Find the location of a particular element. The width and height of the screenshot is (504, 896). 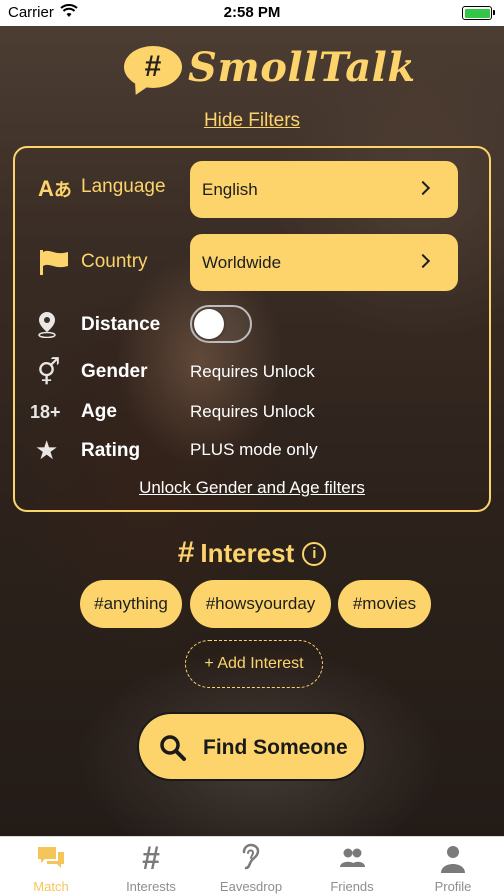

clock: 2:58 PM is located at coordinates (252, 12).